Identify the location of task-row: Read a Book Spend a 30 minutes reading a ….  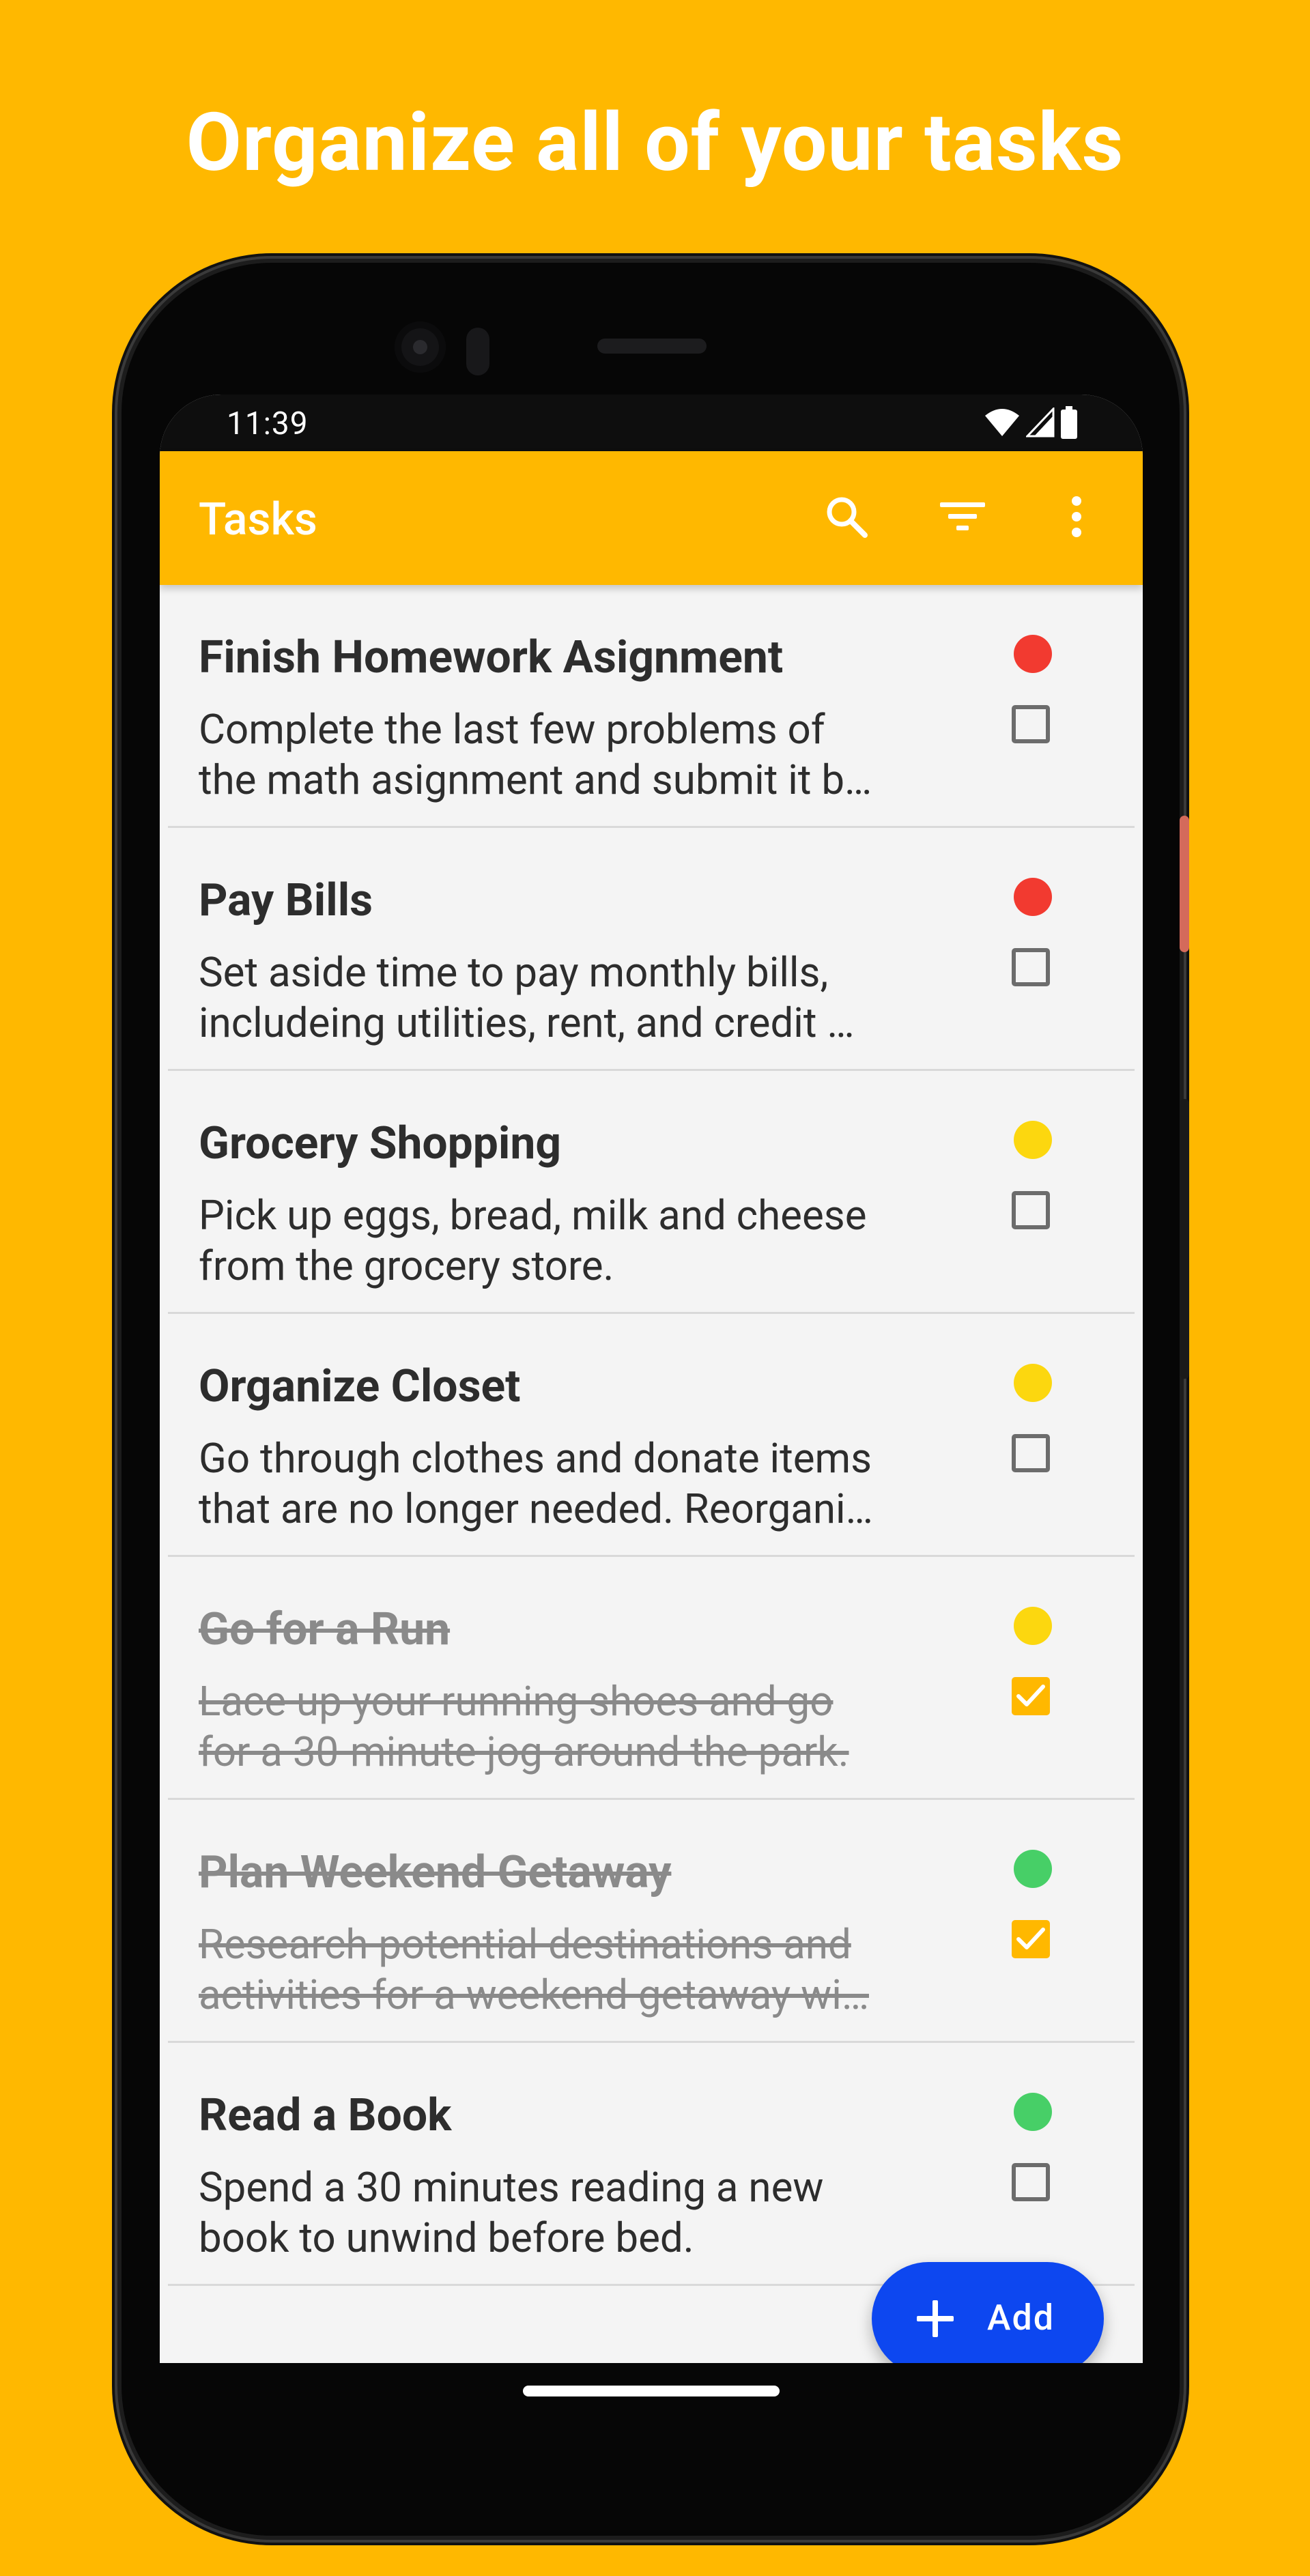
(651, 2164).